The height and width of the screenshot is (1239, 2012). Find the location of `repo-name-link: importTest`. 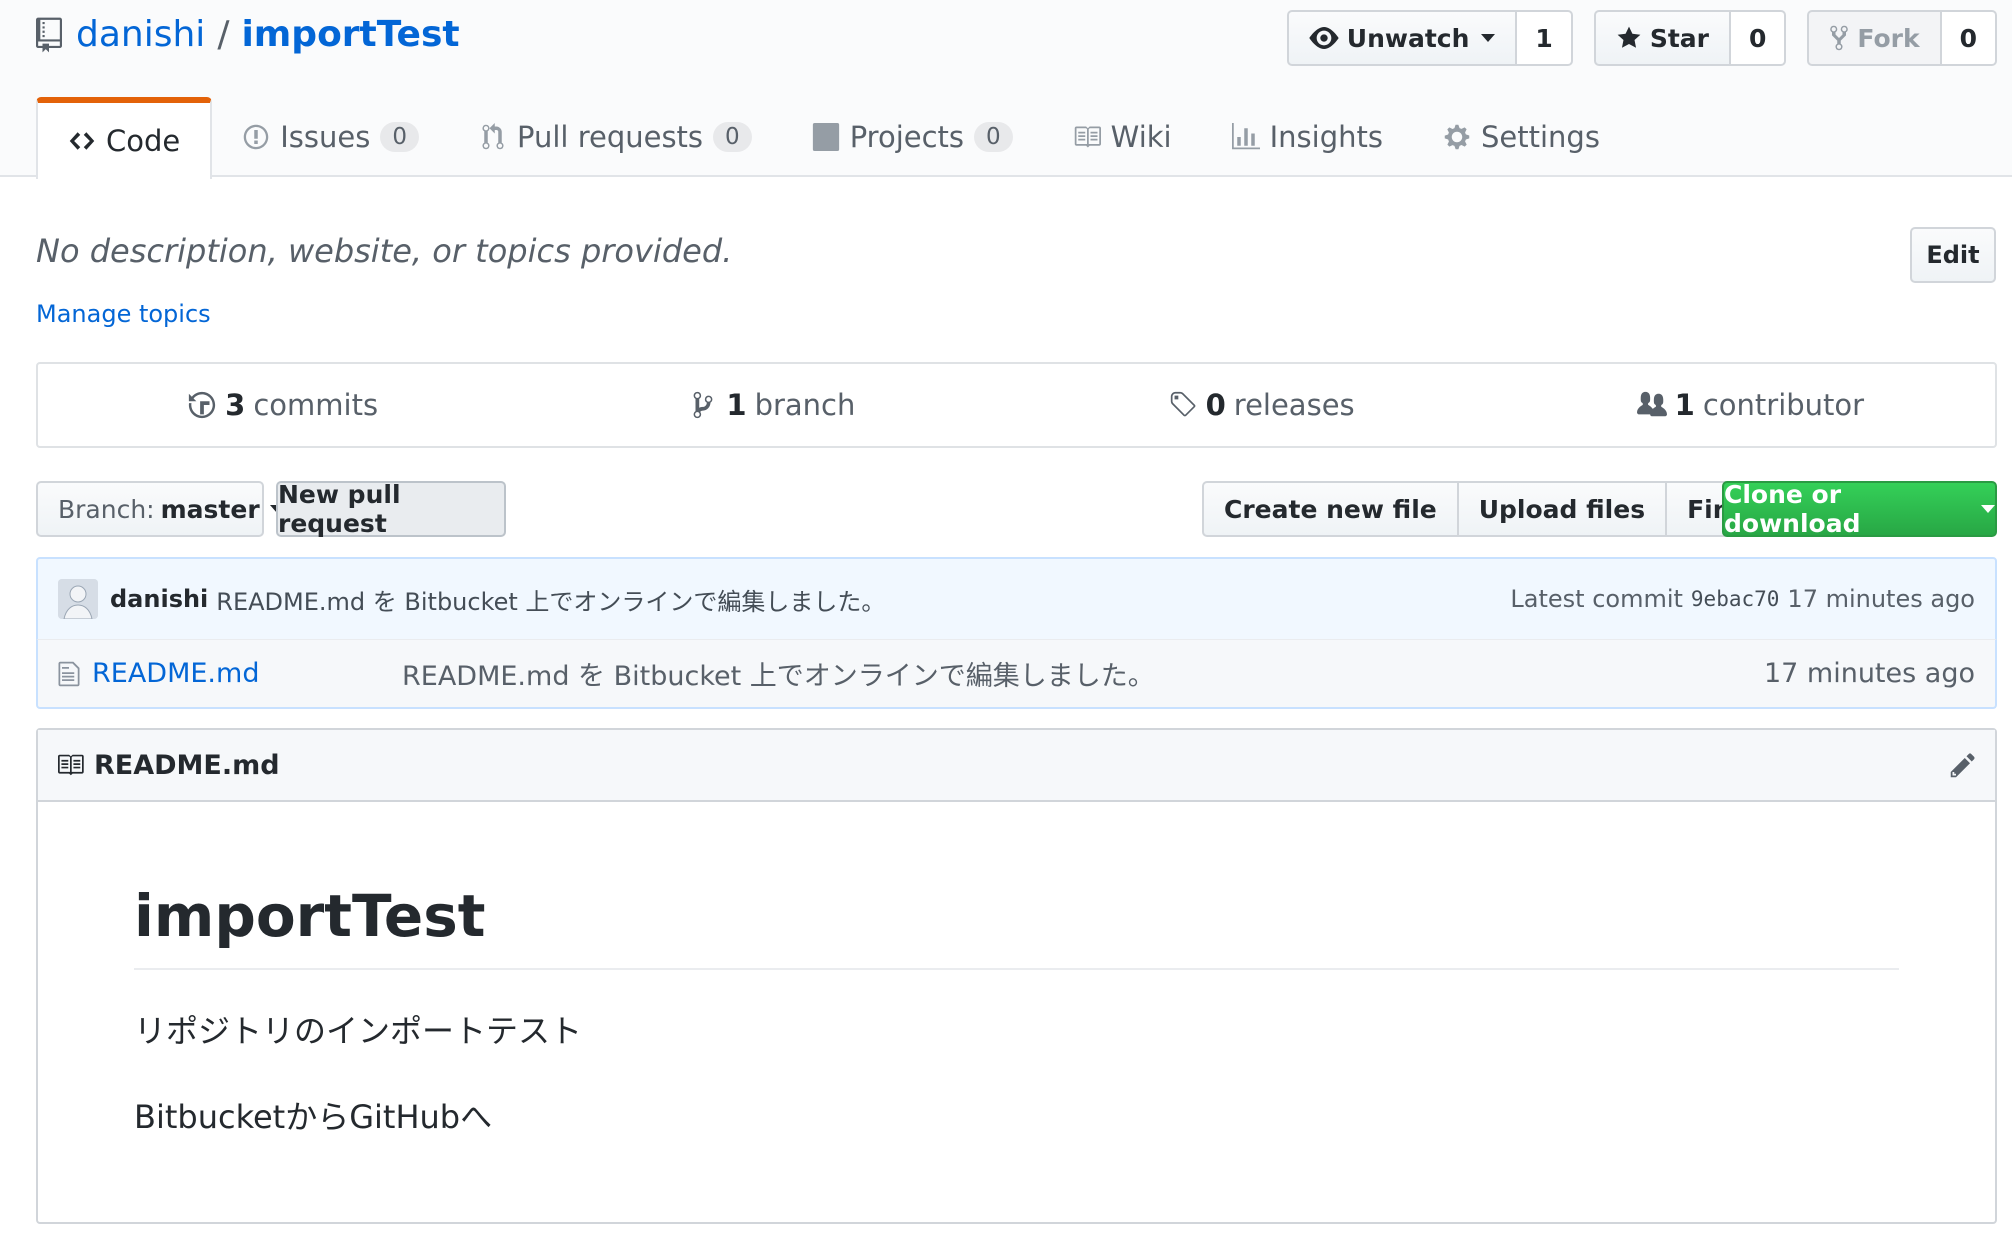

repo-name-link: importTest is located at coordinates (350, 34).